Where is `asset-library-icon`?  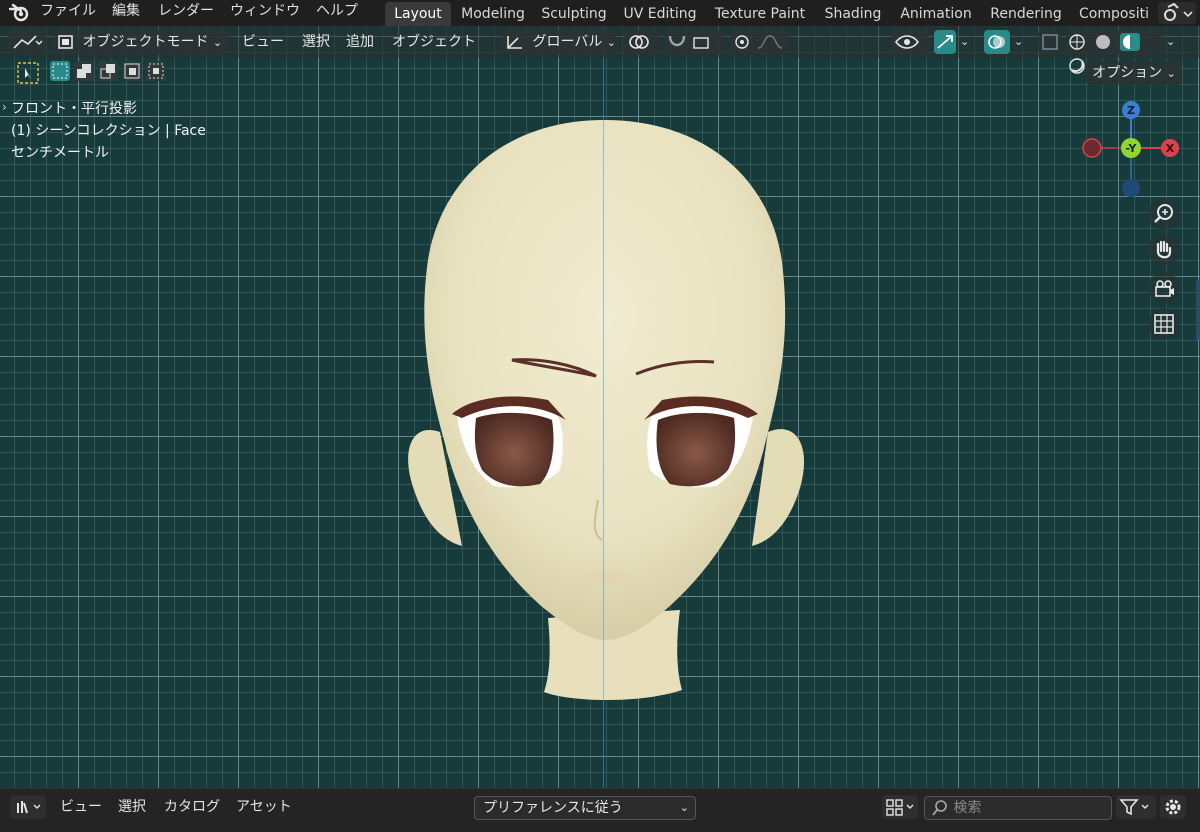 asset-library-icon is located at coordinates (29, 807).